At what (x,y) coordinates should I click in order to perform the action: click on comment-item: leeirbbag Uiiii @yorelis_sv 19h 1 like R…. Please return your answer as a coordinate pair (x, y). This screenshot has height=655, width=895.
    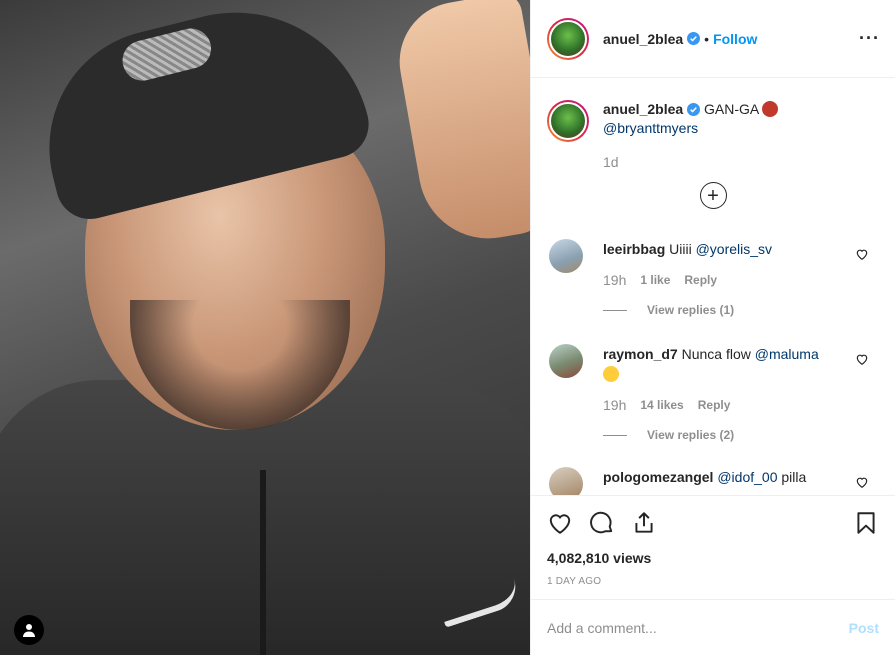
    Looking at the image, I should click on (713, 279).